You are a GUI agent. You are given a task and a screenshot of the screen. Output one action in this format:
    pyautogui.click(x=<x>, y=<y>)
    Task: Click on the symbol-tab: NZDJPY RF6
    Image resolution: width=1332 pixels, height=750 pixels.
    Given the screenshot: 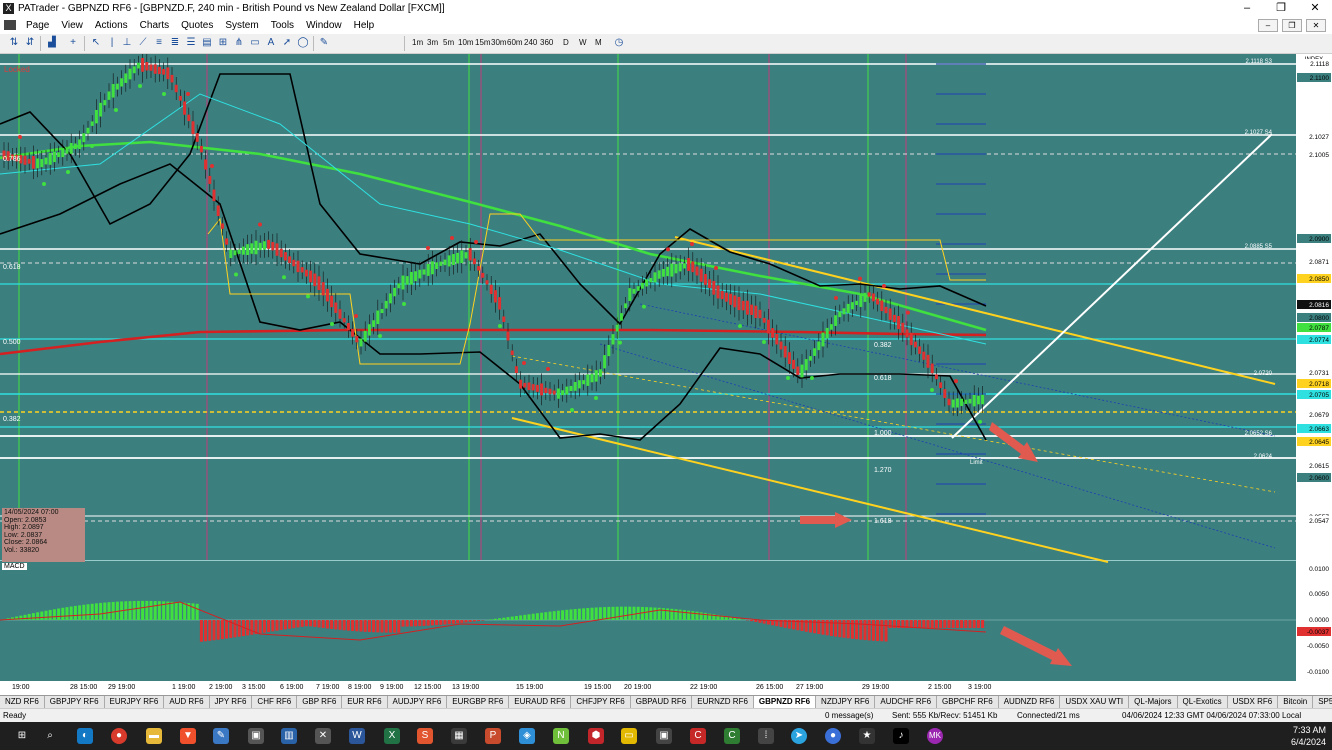 What is the action you would take?
    pyautogui.click(x=846, y=702)
    